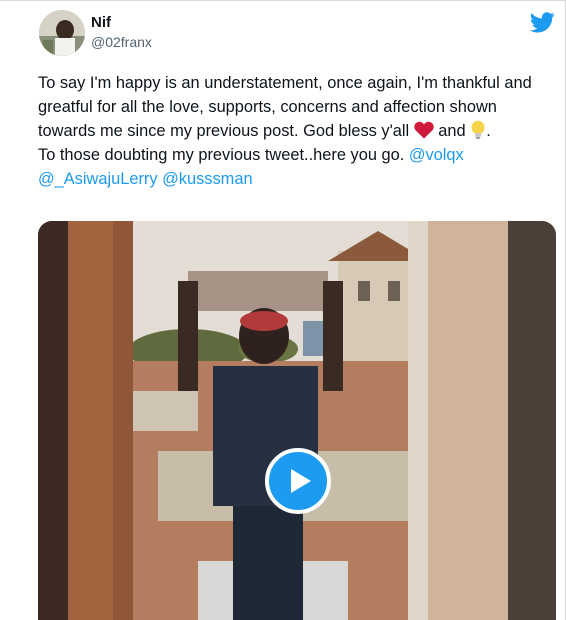  I want to click on heart-icon, so click(424, 130).